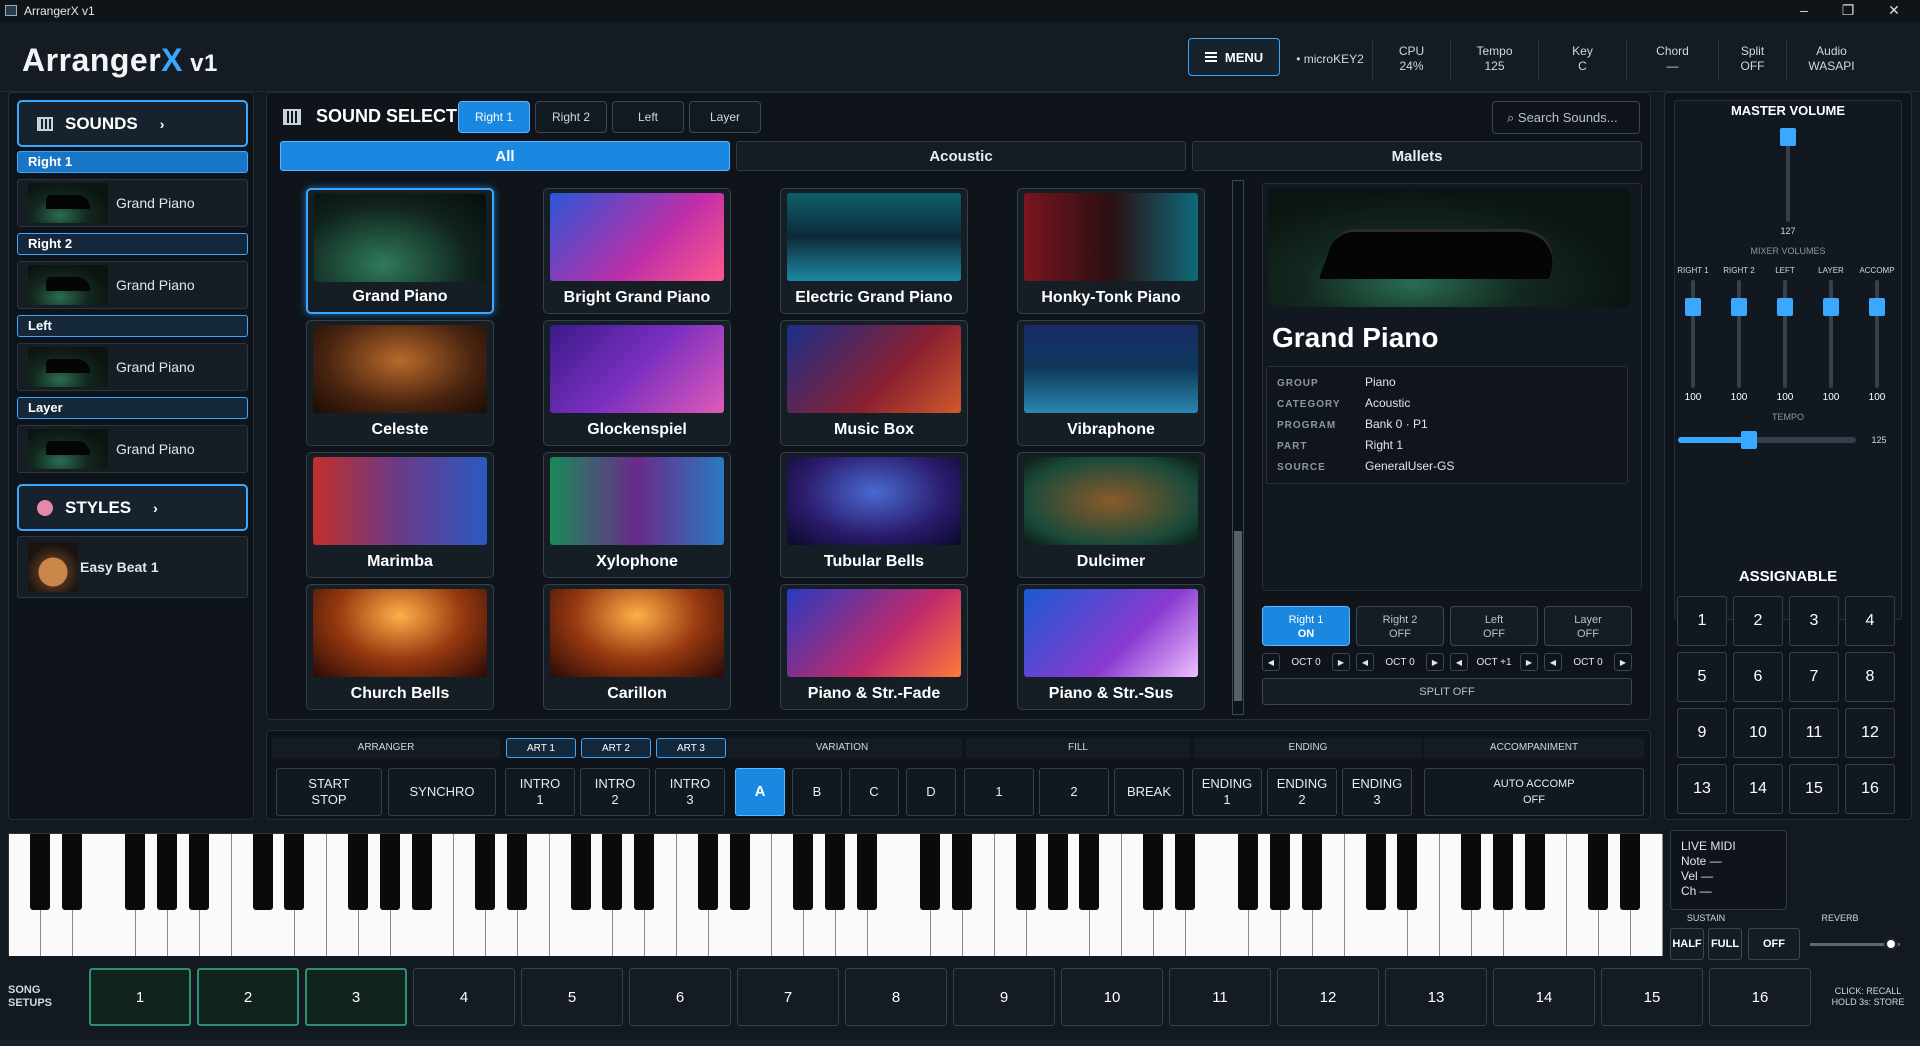 This screenshot has height=1046, width=1920. What do you see at coordinates (1702, 677) in the screenshot?
I see `assignable-button: 5` at bounding box center [1702, 677].